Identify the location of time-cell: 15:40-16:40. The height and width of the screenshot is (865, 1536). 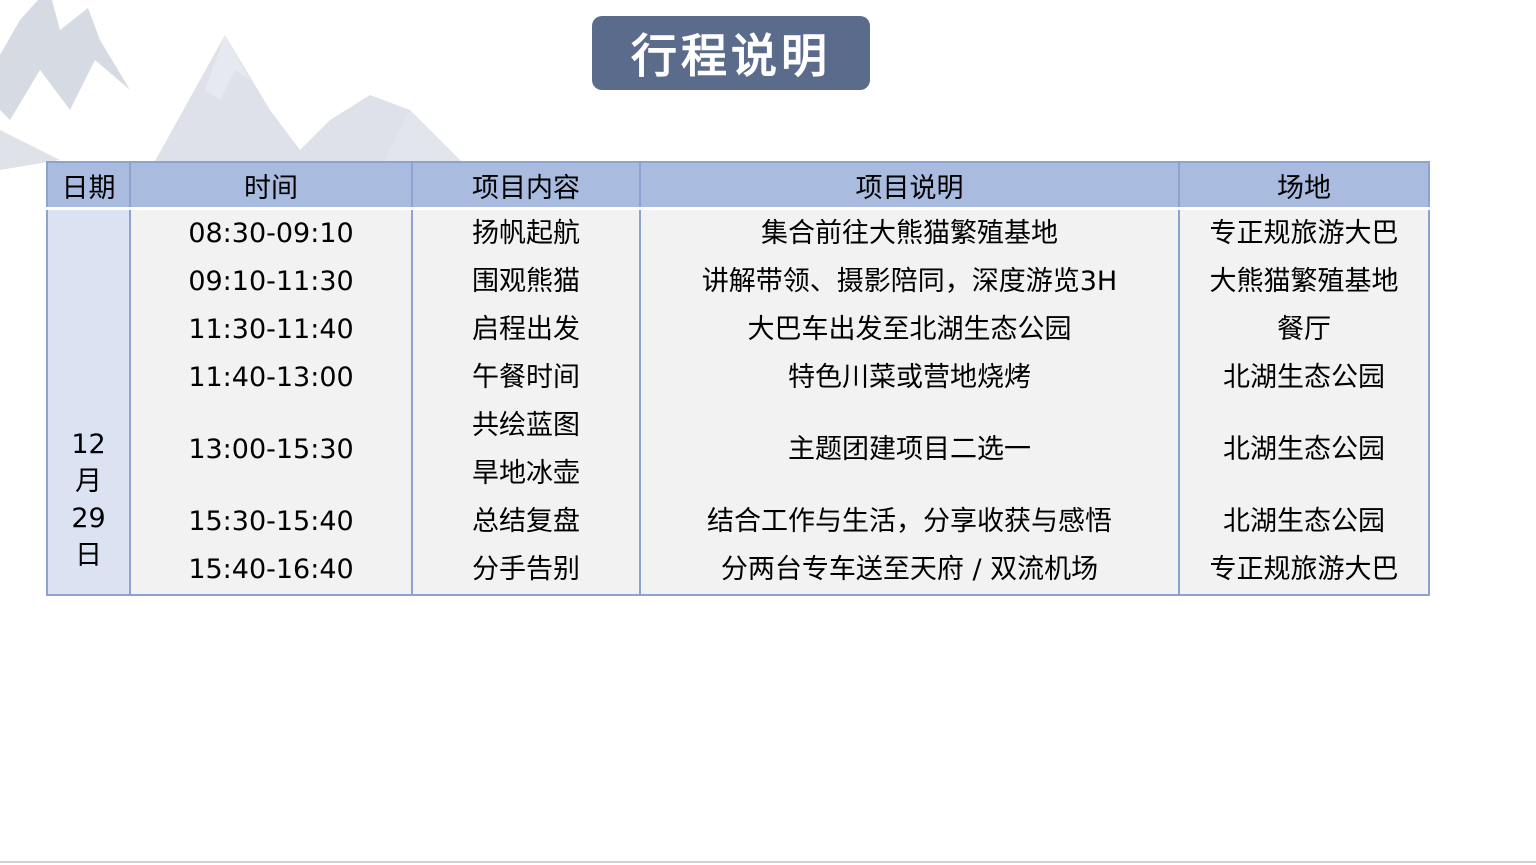
(270, 570).